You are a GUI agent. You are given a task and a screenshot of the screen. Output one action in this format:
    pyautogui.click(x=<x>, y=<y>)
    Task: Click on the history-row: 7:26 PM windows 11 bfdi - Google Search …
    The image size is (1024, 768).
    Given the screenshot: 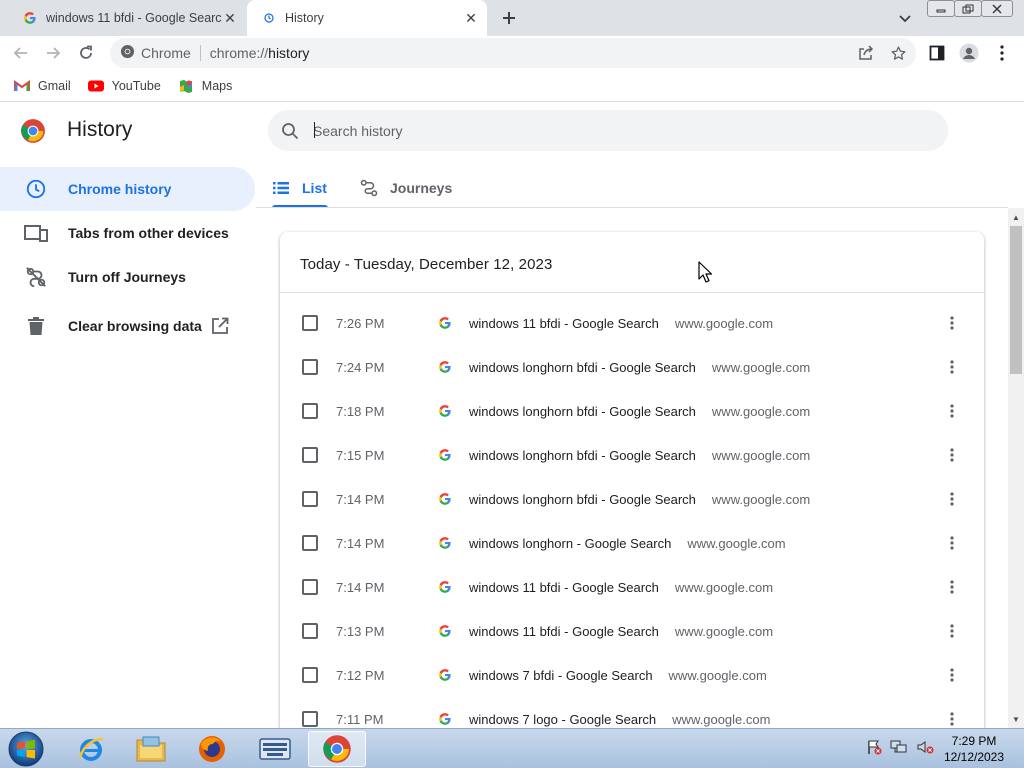 What is the action you would take?
    pyautogui.click(x=632, y=323)
    